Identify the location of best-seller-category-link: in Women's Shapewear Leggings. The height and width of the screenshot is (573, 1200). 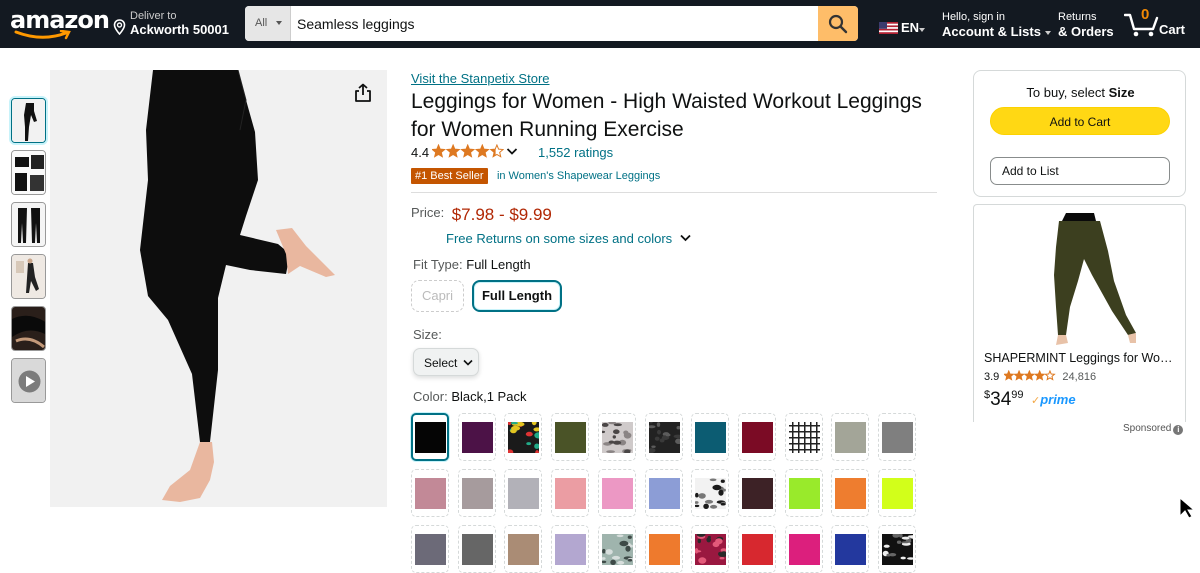
(578, 176).